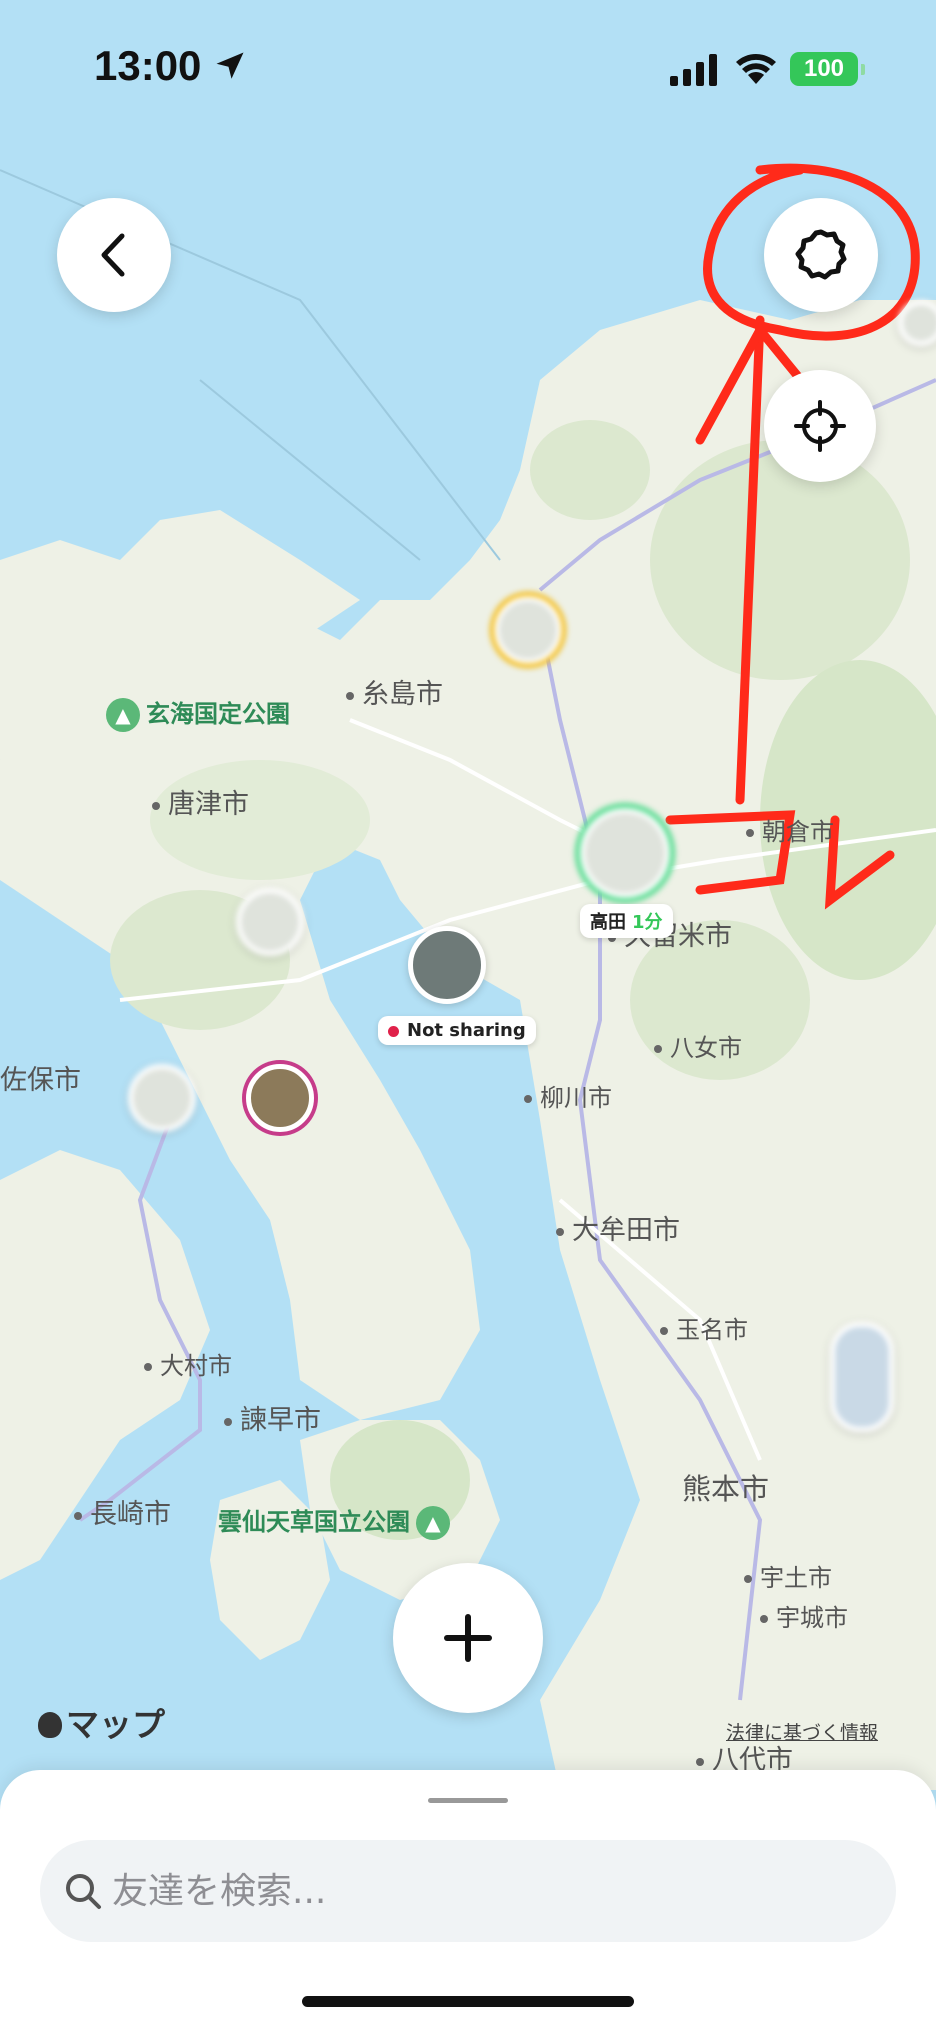  Describe the element at coordinates (334, 1521) in the screenshot. I see `map-label-unzen-park: 雲仙天草国立公園 ▲` at that location.